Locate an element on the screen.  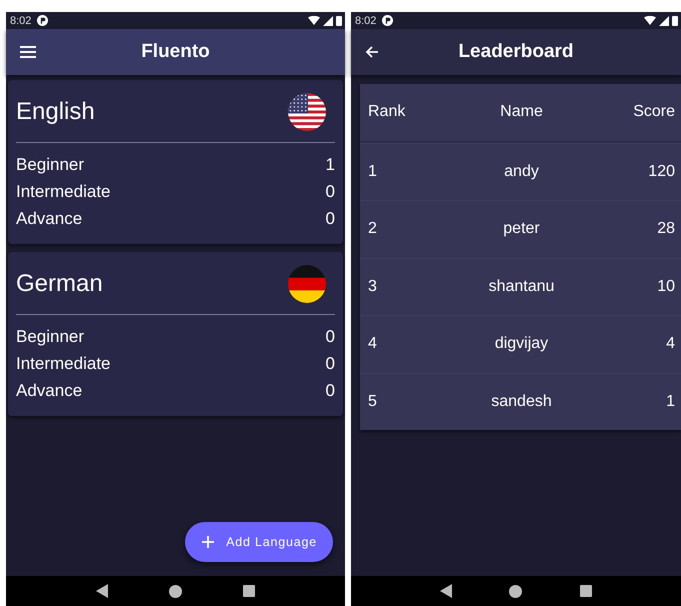
column-header: Score is located at coordinates (653, 112).